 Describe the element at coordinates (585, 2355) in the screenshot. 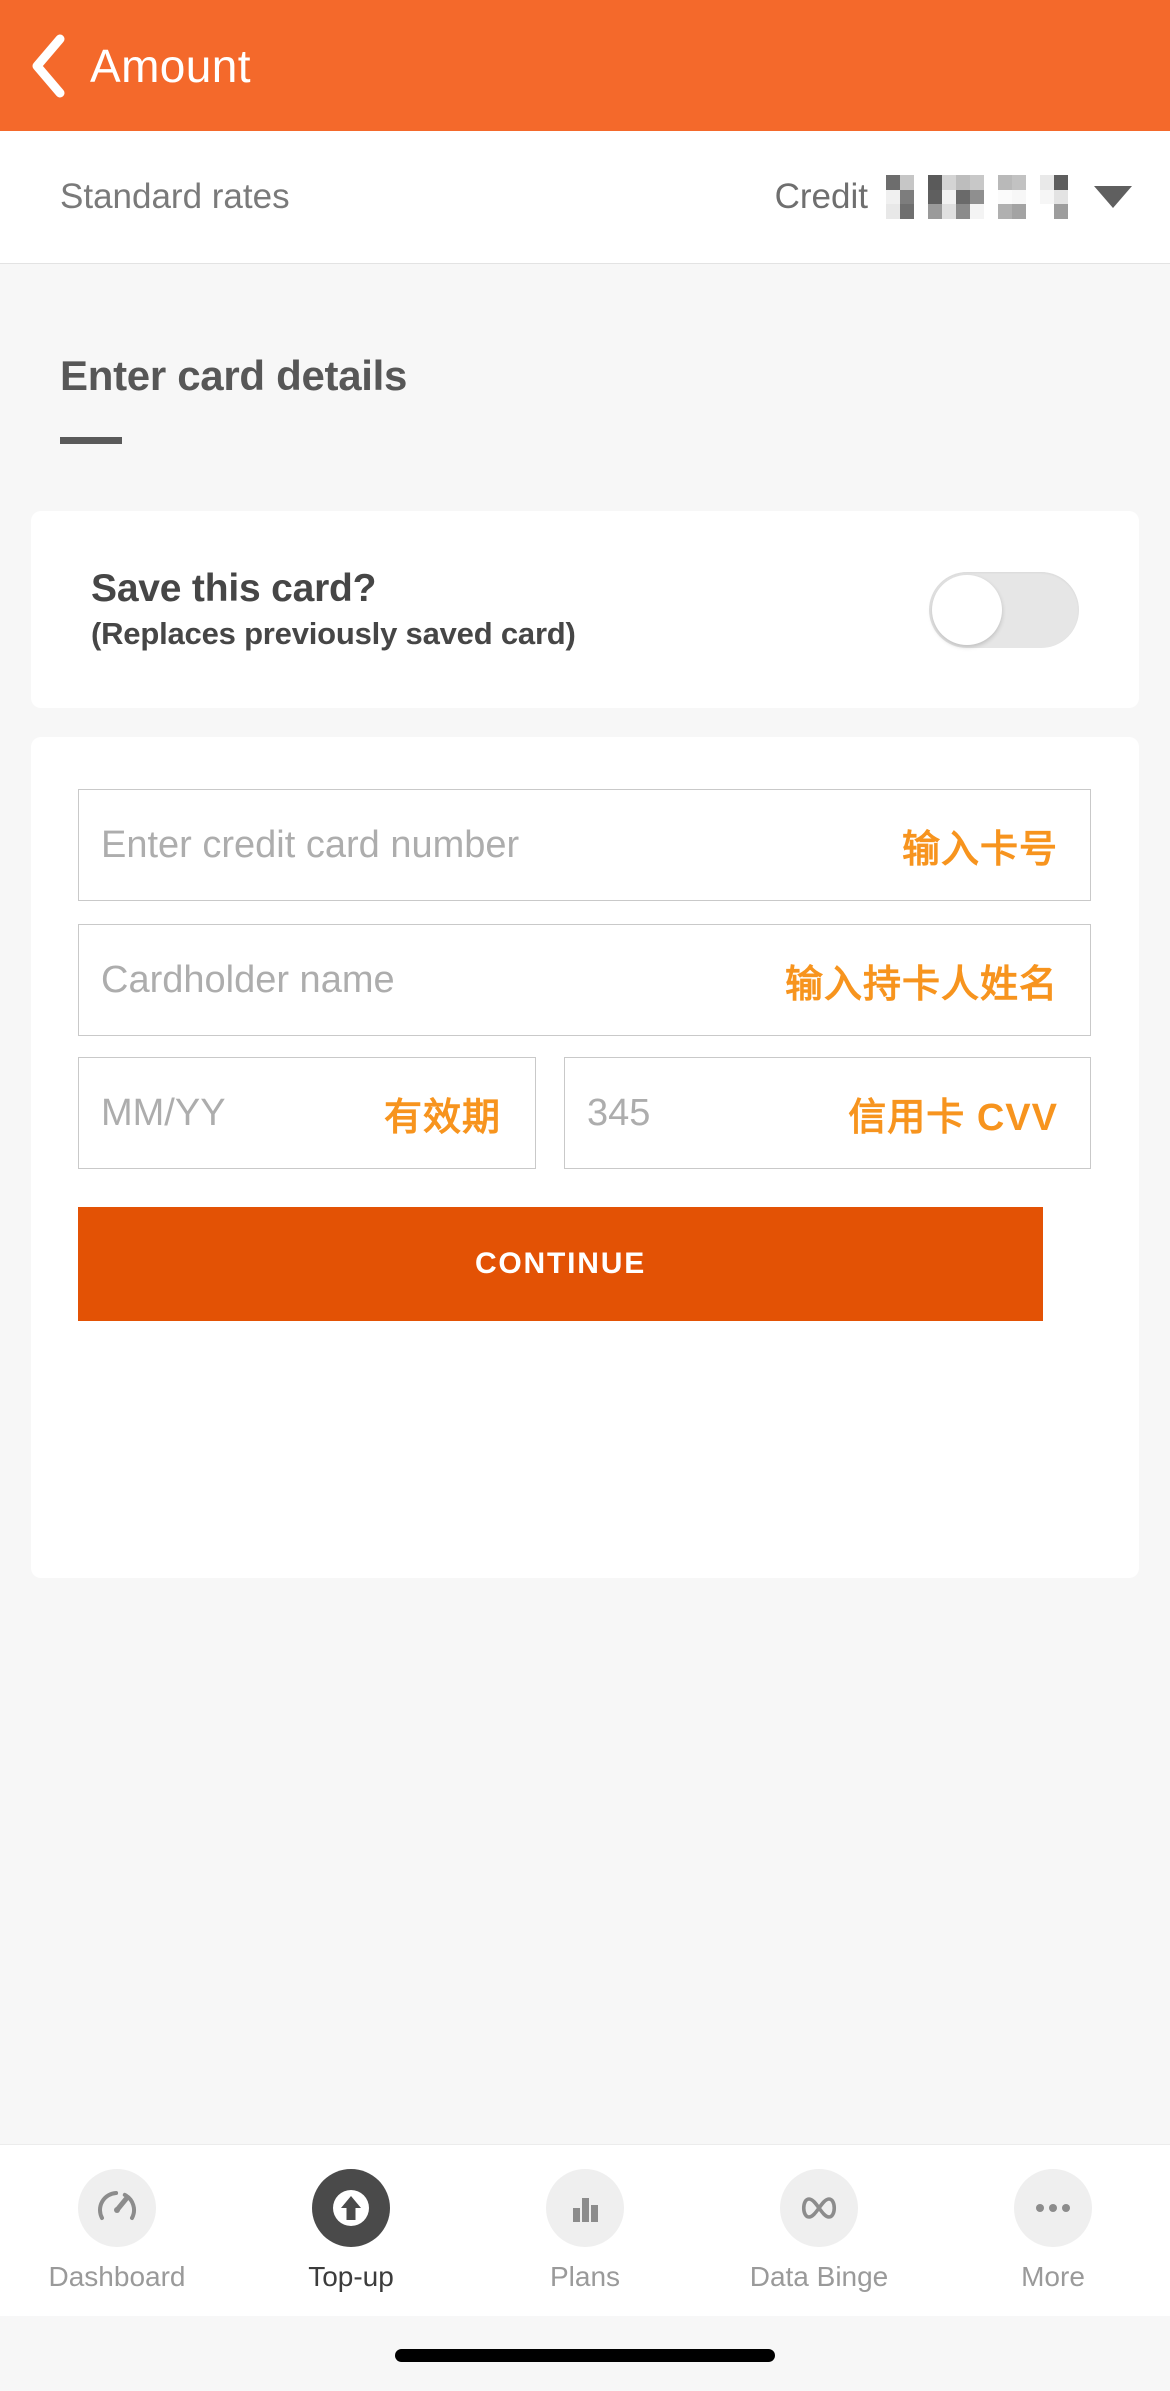

I see `home-indicator` at that location.